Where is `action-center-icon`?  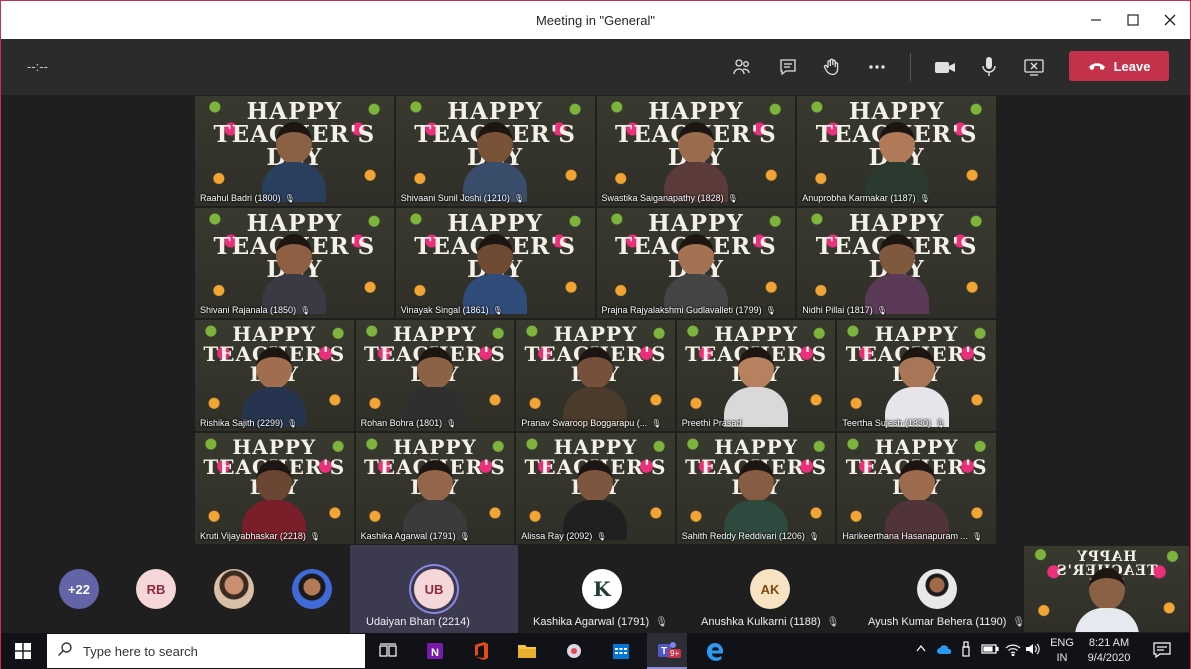
action-center-icon is located at coordinates (1162, 651).